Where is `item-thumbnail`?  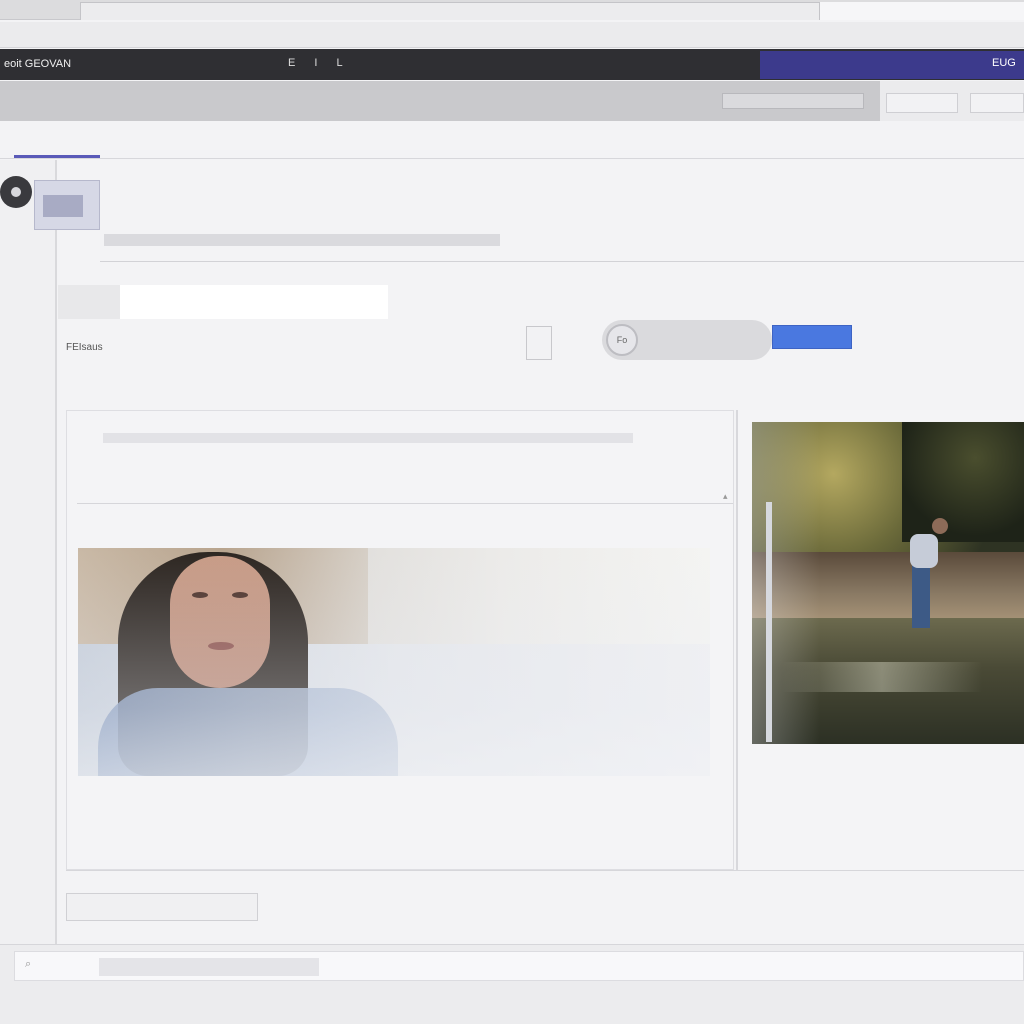
item-thumbnail is located at coordinates (67, 205).